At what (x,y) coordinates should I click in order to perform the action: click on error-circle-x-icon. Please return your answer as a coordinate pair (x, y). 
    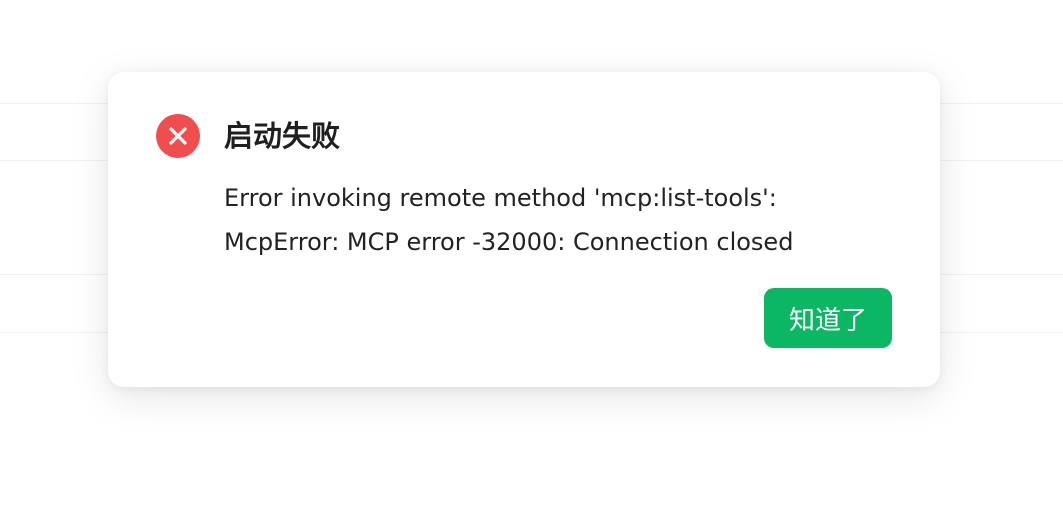
    Looking at the image, I should click on (178, 136).